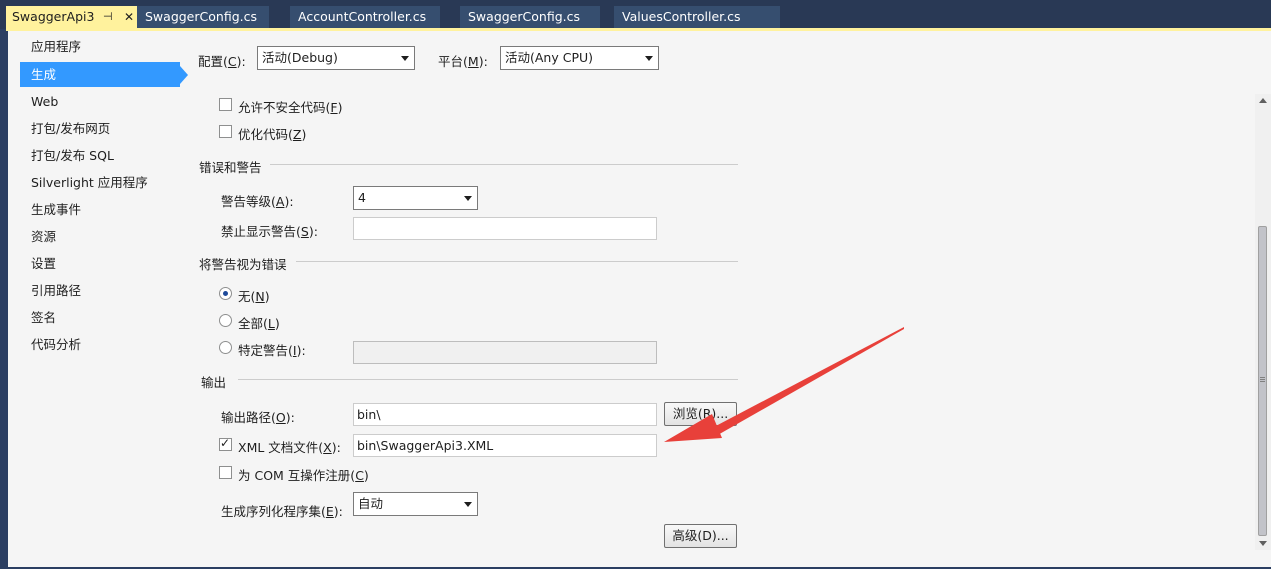 The height and width of the screenshot is (569, 1271). I want to click on vertical-scrollbar, so click(1263, 322).